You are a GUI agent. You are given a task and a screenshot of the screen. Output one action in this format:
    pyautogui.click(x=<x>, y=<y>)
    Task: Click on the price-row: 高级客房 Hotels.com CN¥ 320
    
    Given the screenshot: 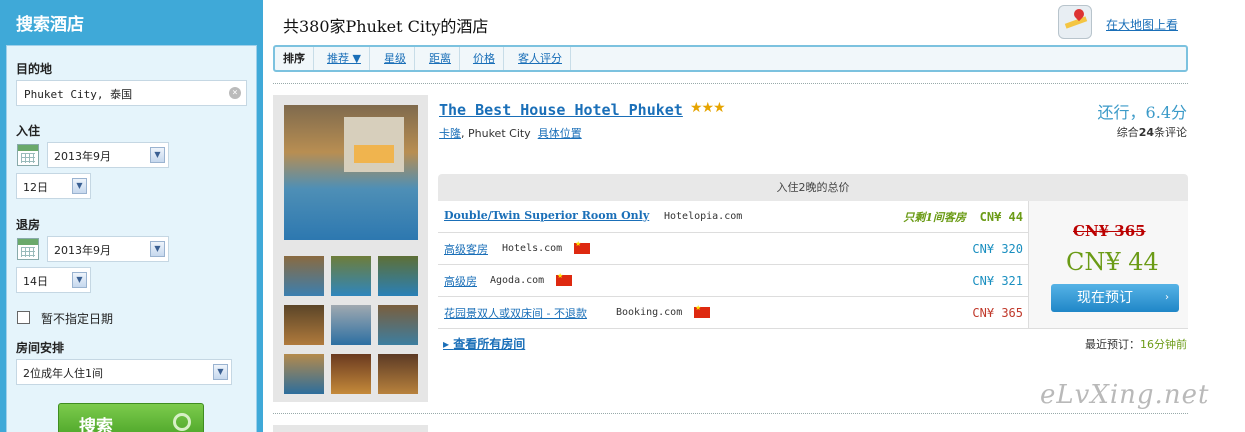 What is the action you would take?
    pyautogui.click(x=733, y=249)
    